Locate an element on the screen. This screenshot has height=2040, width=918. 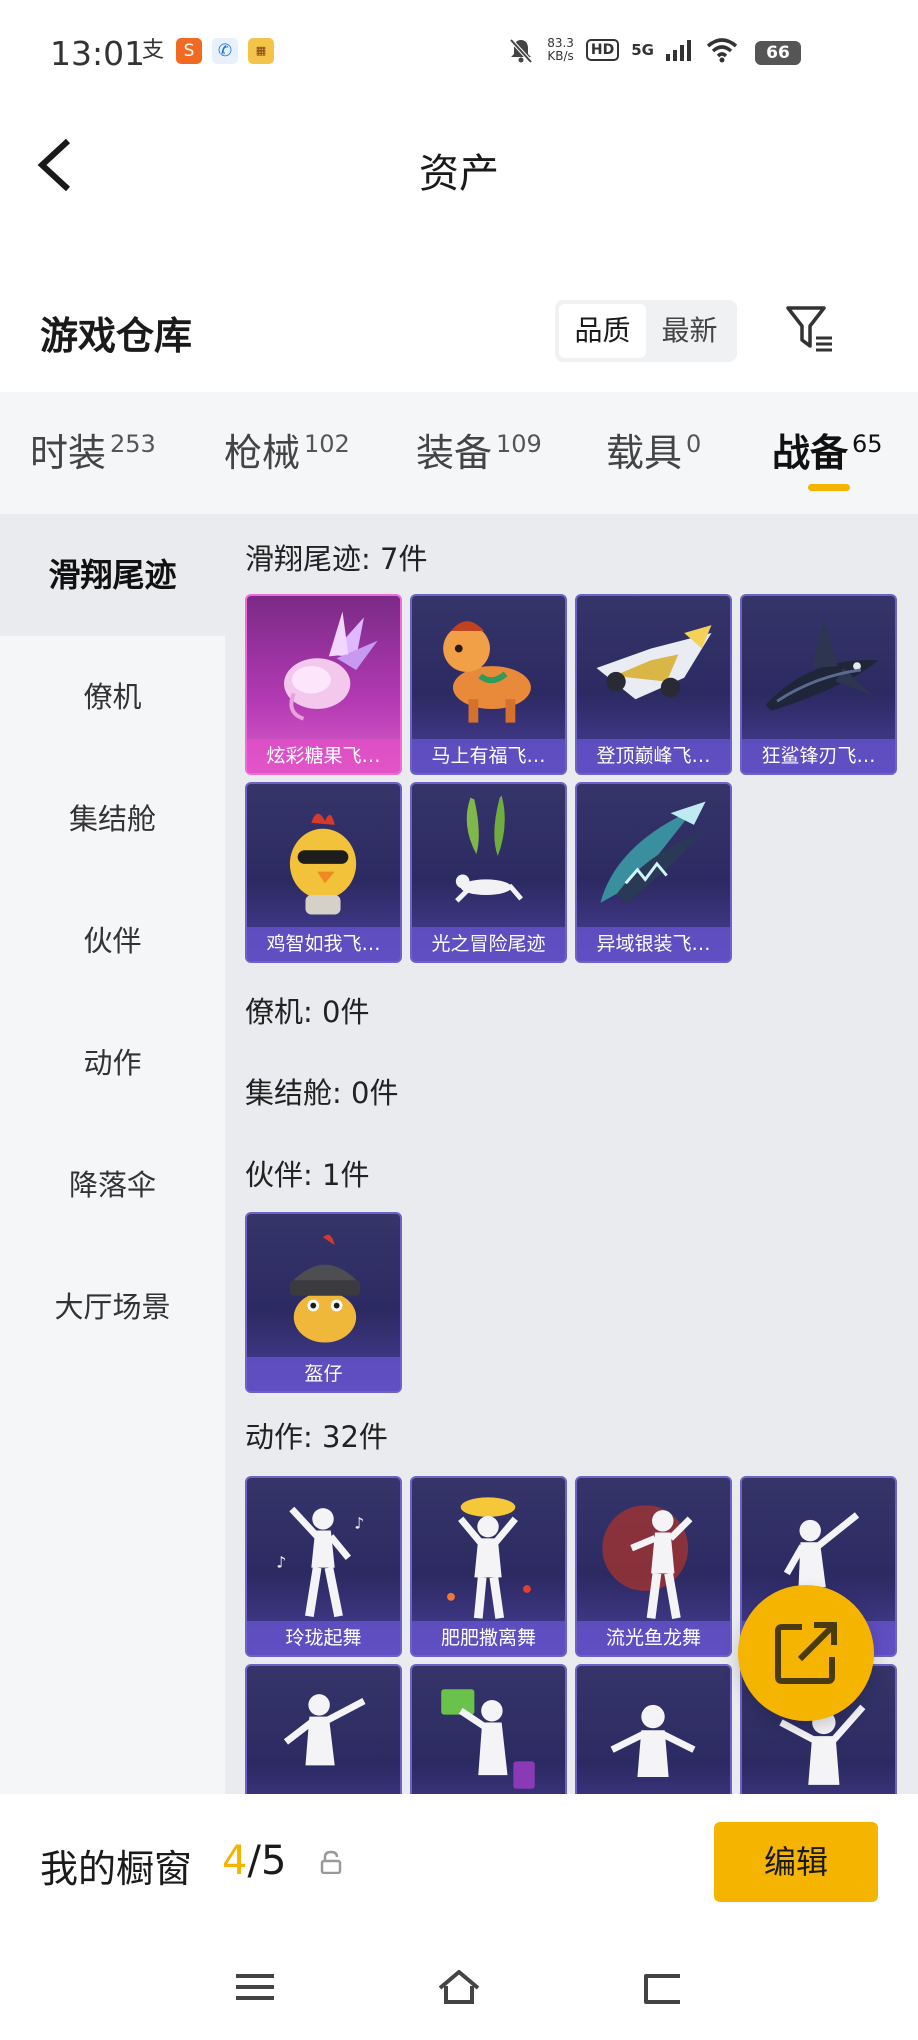
tab-label: 载具 is located at coordinates (644, 453).